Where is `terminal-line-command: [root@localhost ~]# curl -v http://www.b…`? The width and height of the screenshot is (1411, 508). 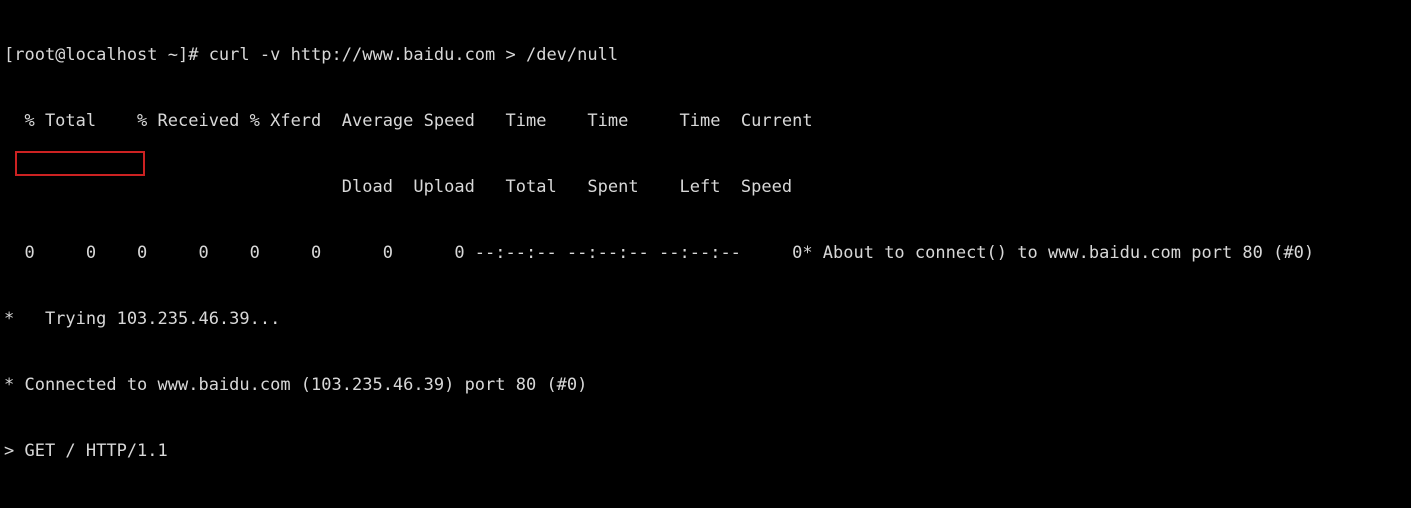
terminal-line-command: [root@localhost ~]# curl -v http://www.b… is located at coordinates (311, 55).